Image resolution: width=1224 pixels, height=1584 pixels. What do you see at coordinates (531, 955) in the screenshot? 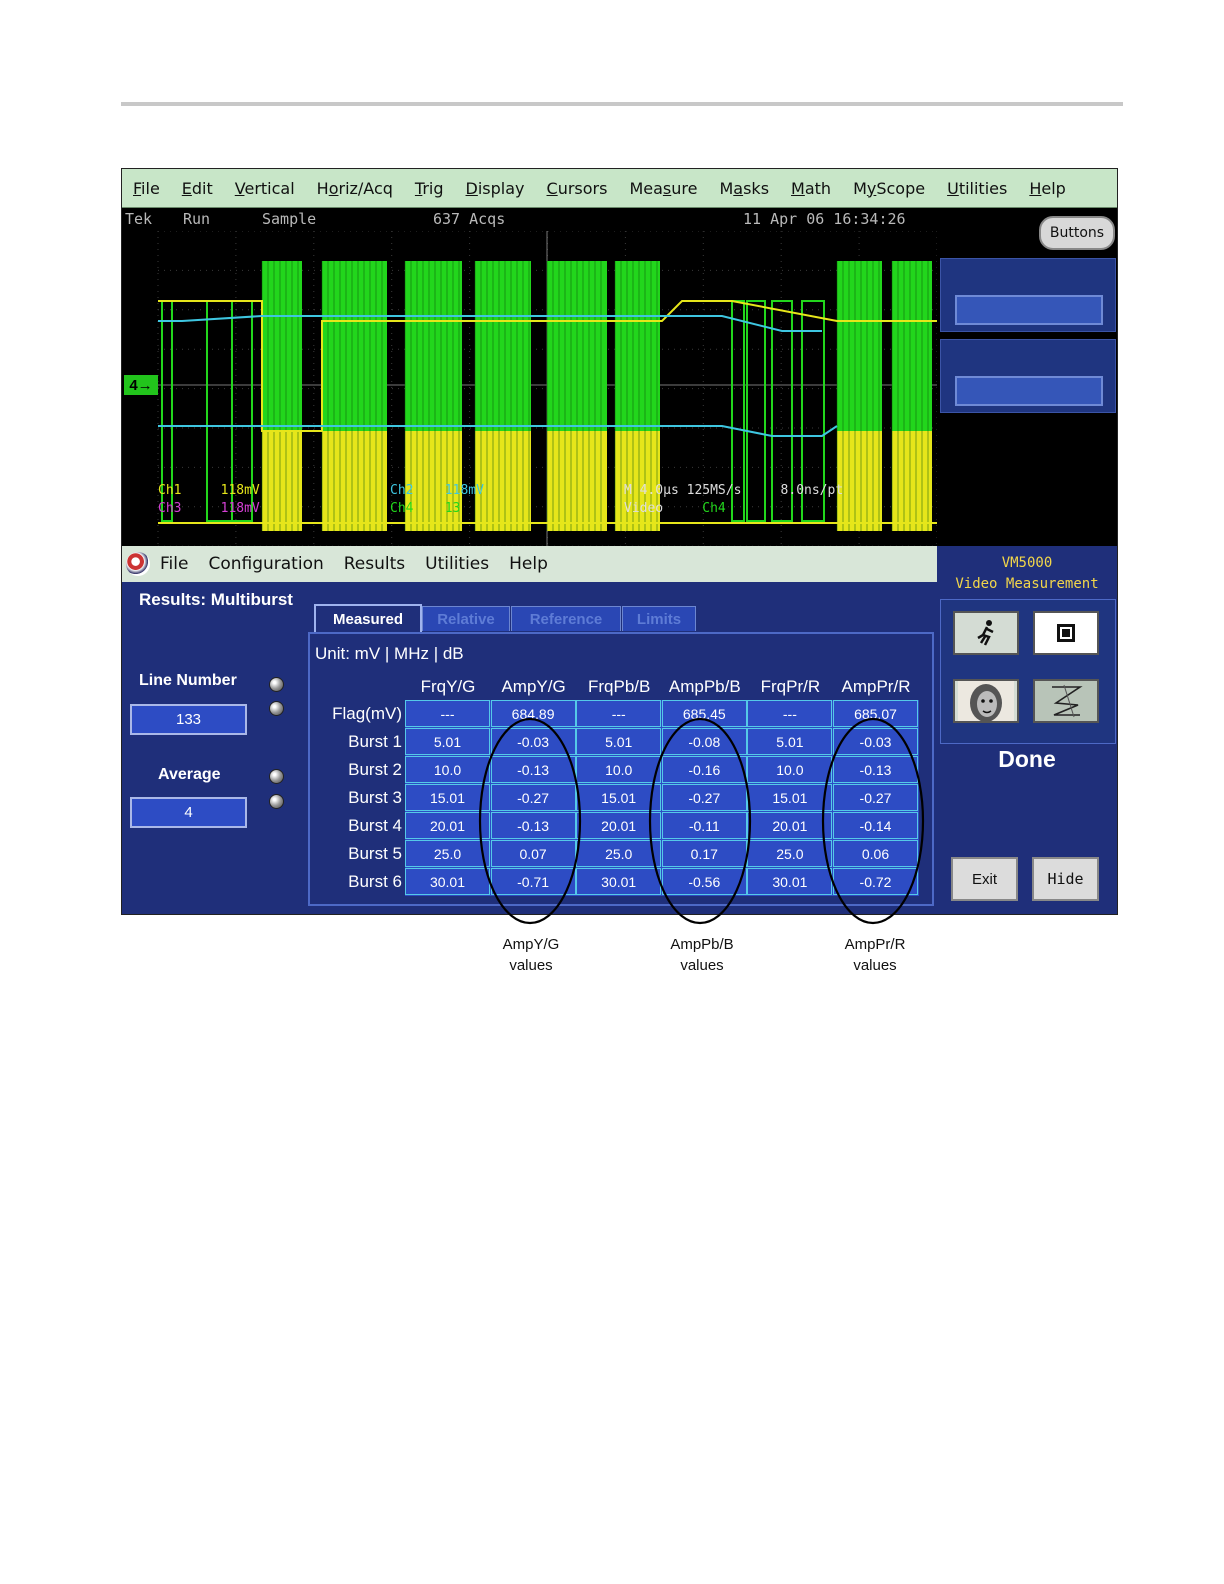
I see `callout-ampyg: AmpY/G values` at bounding box center [531, 955].